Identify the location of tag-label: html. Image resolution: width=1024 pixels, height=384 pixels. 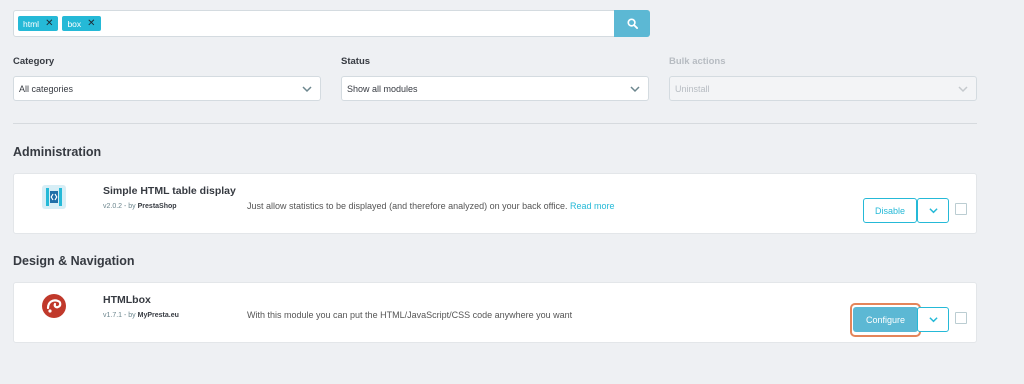
(31, 23).